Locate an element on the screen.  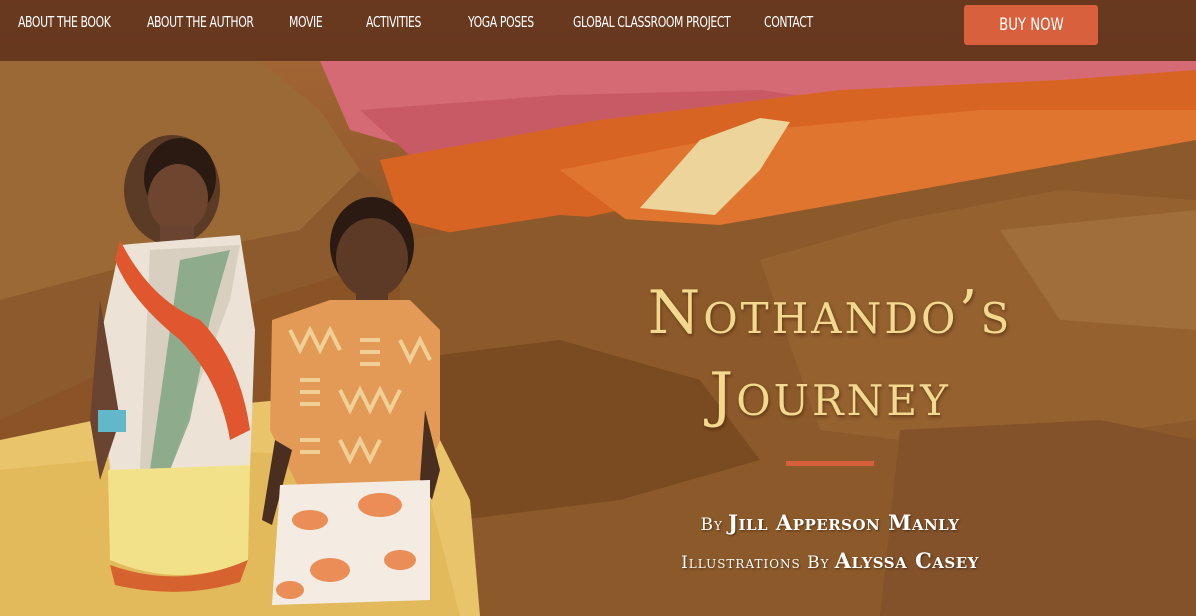
nav-global-classroom-project: Global Classroom Project is located at coordinates (652, 22).